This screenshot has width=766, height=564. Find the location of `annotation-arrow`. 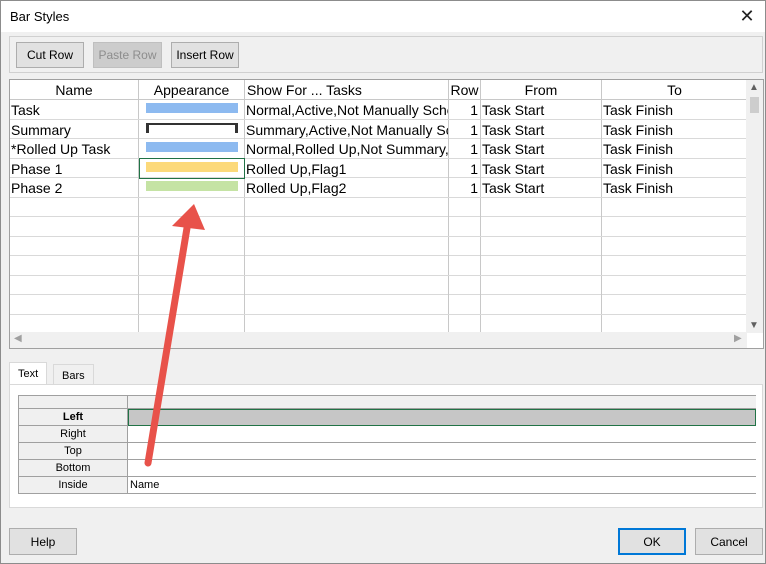

annotation-arrow is located at coordinates (174, 335).